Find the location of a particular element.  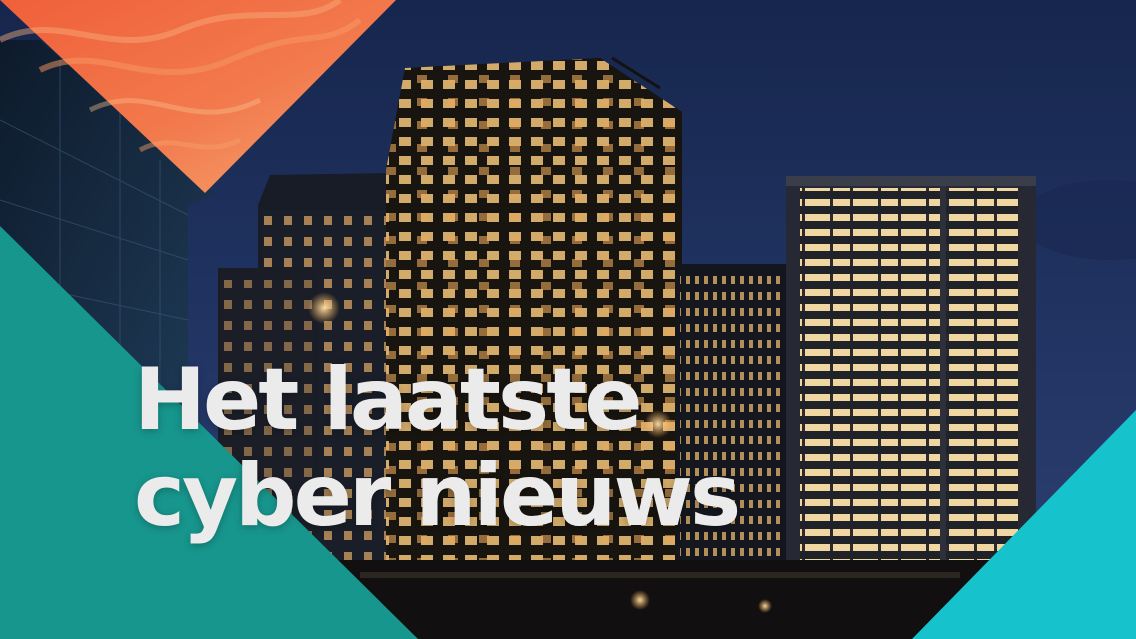

headline-line-1: Het laatste is located at coordinates (388, 400).